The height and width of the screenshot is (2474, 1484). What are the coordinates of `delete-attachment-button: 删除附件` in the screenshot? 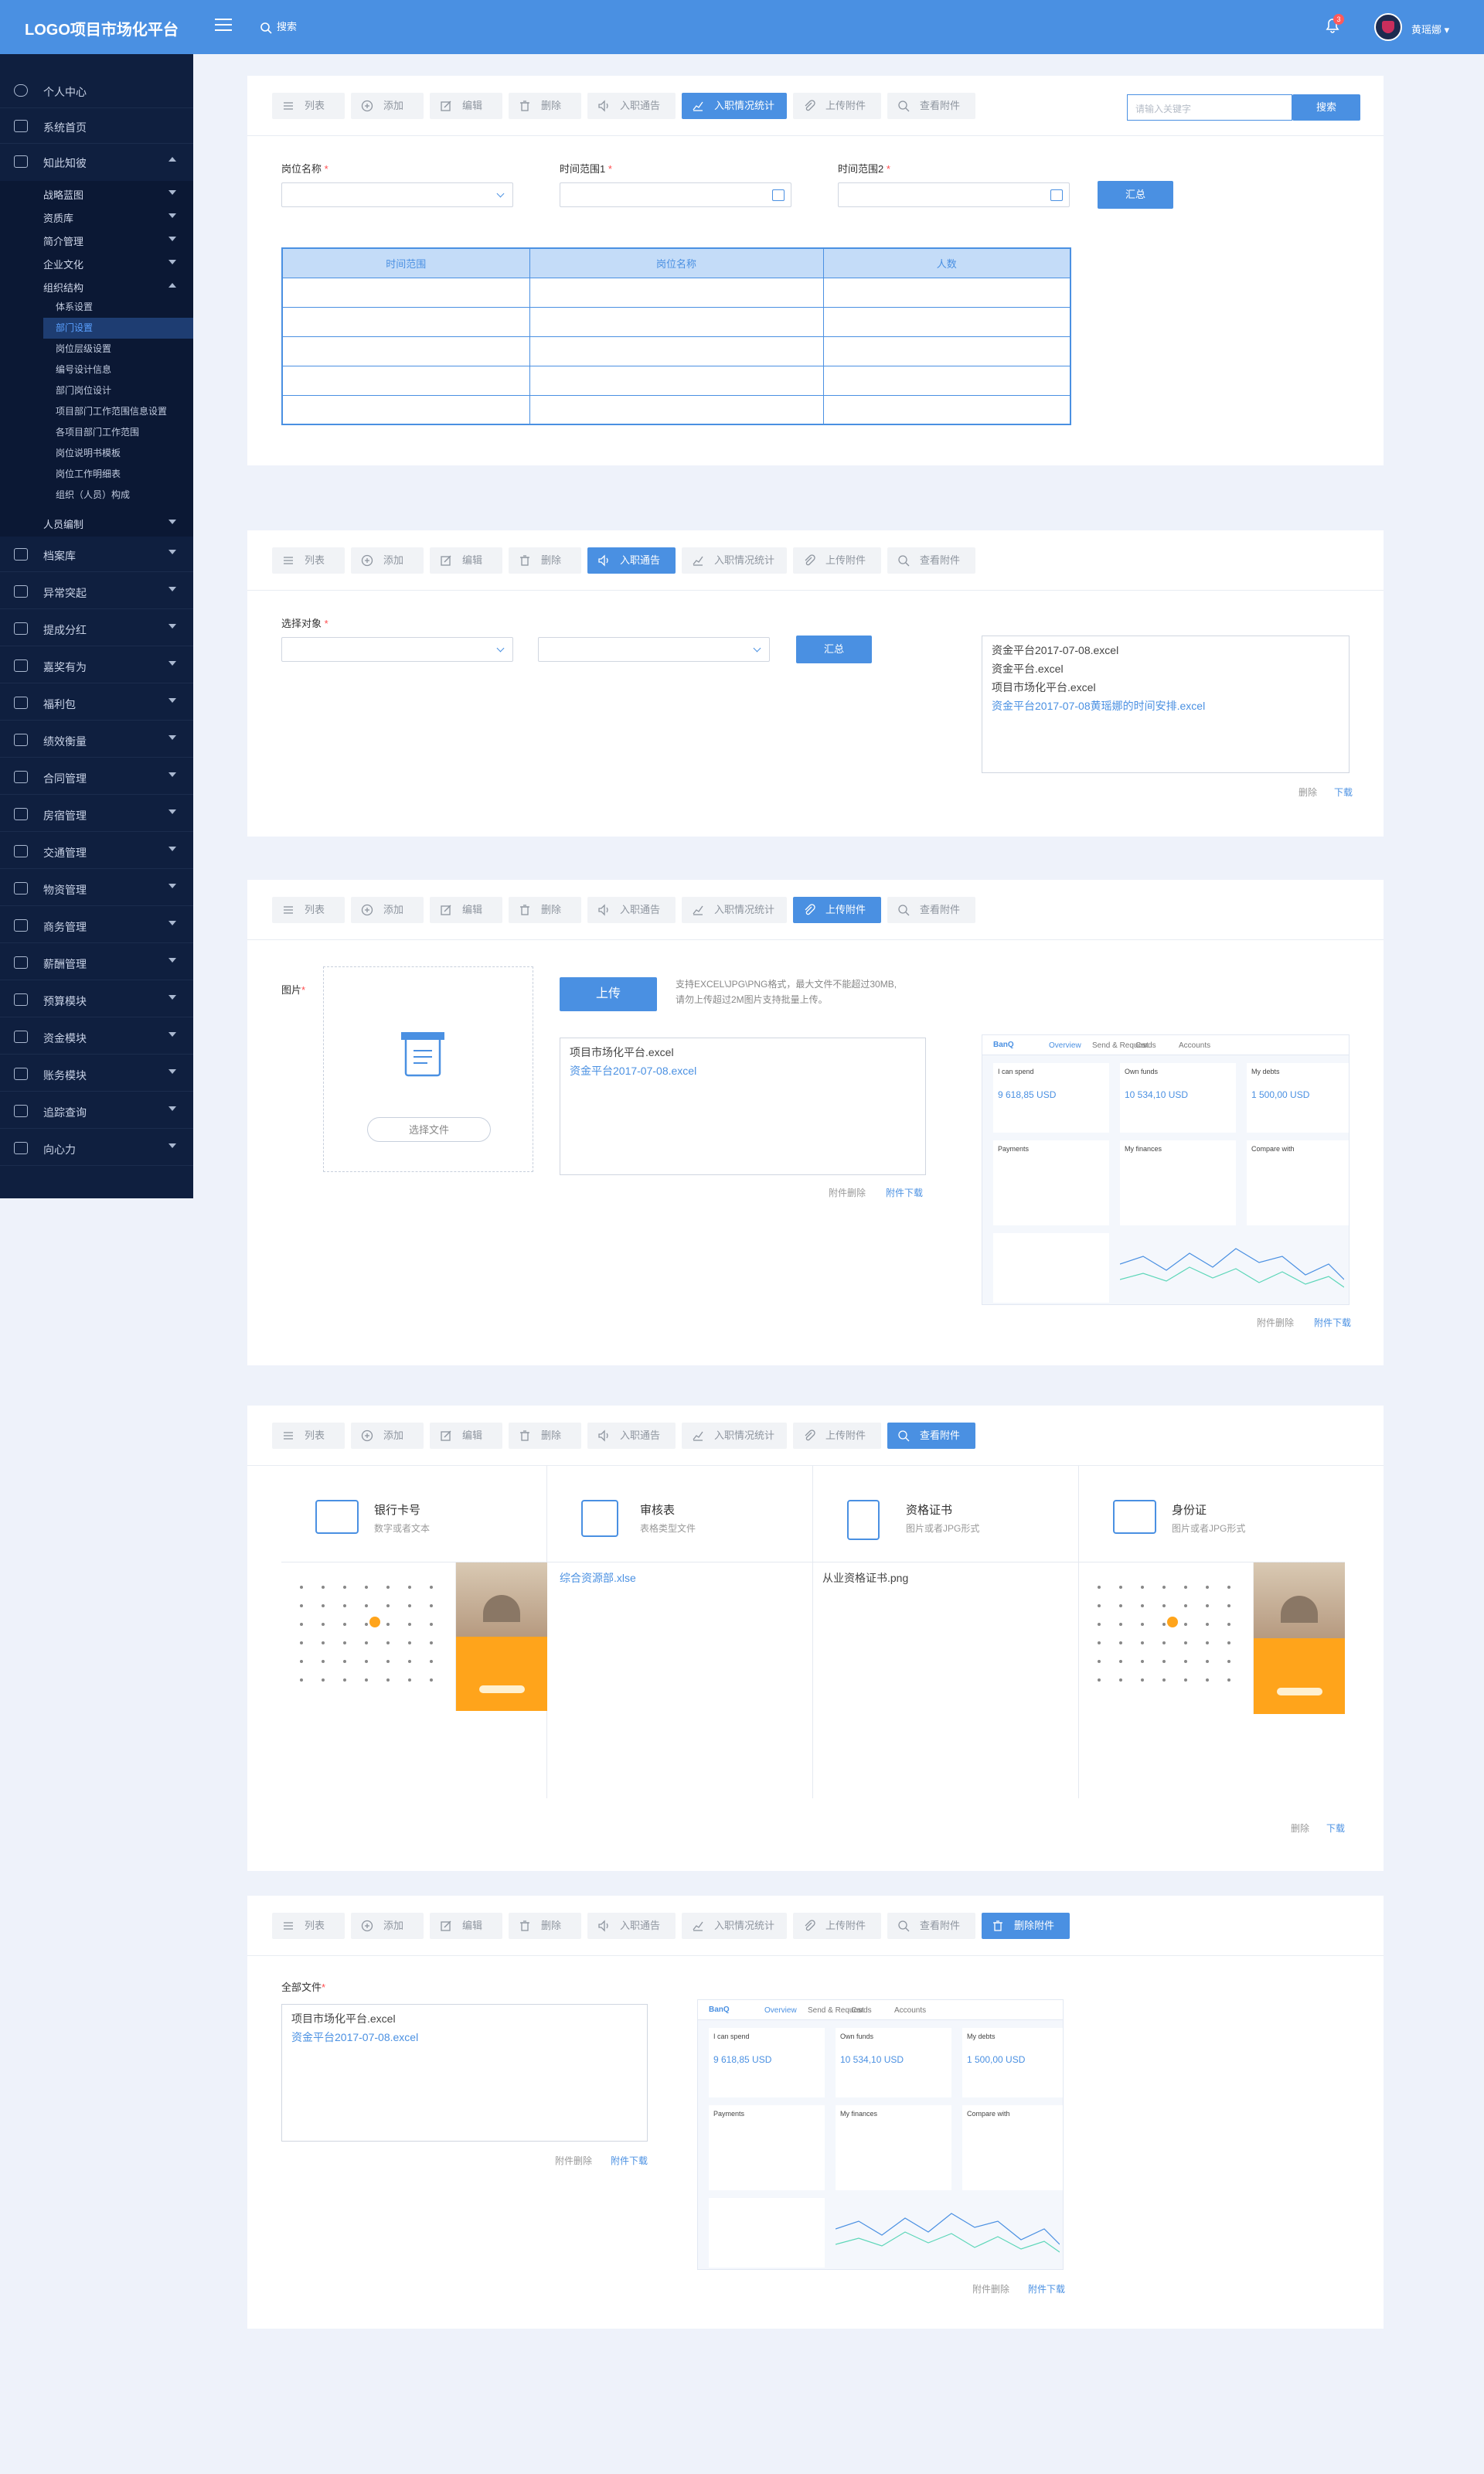 It's located at (1026, 1926).